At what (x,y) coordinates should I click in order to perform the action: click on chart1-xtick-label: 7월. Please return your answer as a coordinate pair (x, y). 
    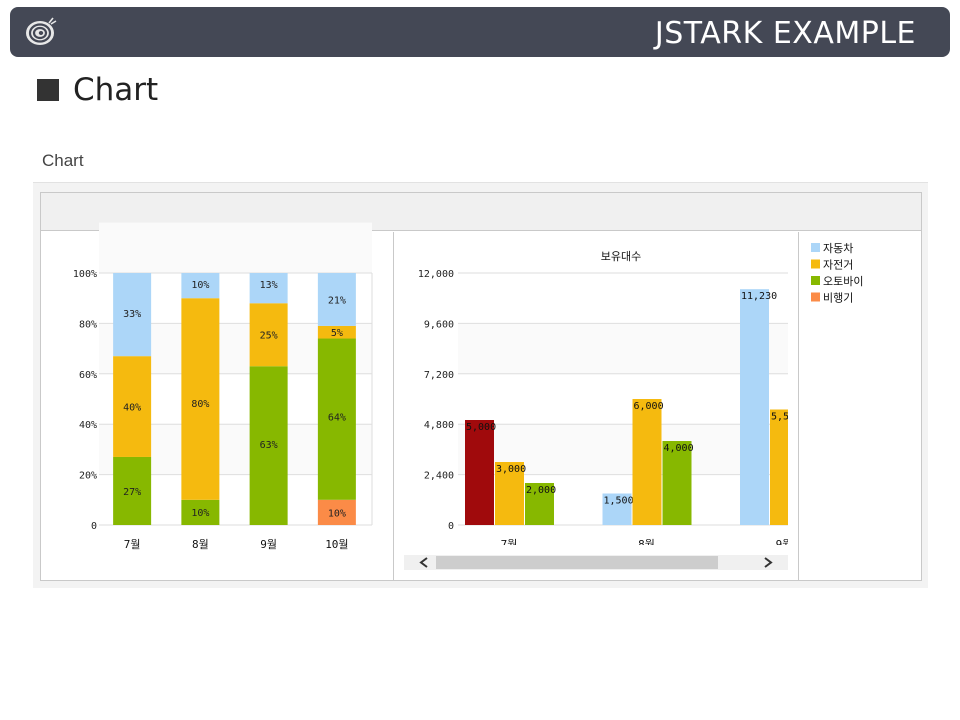
    Looking at the image, I should click on (132, 544).